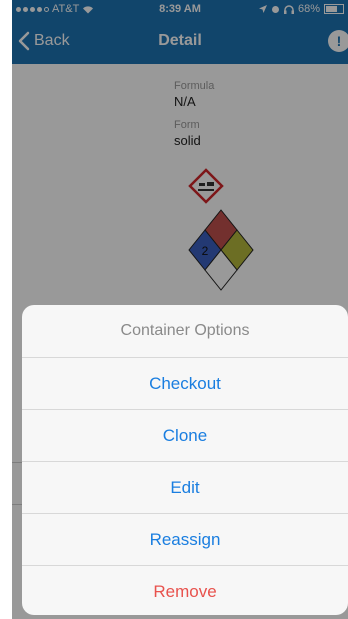 The image size is (348, 619). I want to click on reassign-button: Reassign, so click(185, 540).